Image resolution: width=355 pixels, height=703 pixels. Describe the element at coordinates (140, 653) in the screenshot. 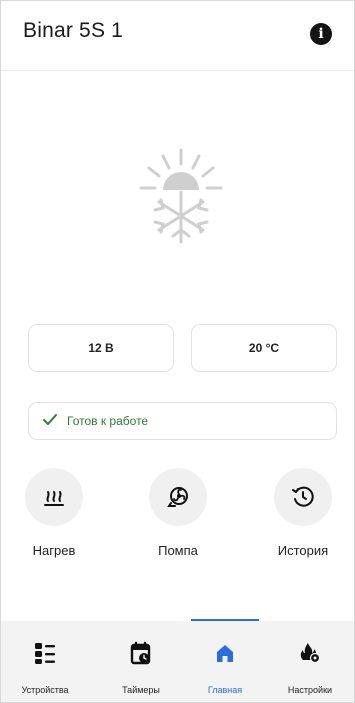

I see `calendar-clock-icon` at that location.